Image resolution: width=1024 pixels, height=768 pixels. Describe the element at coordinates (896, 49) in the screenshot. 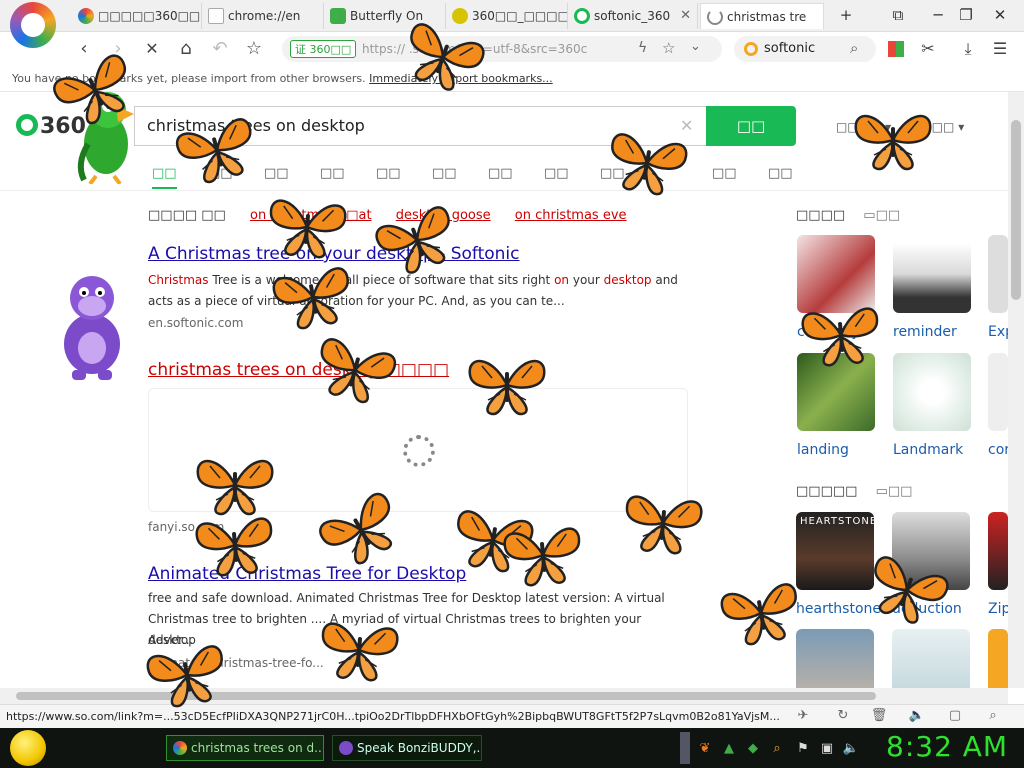

I see `apps-grid-icon` at that location.